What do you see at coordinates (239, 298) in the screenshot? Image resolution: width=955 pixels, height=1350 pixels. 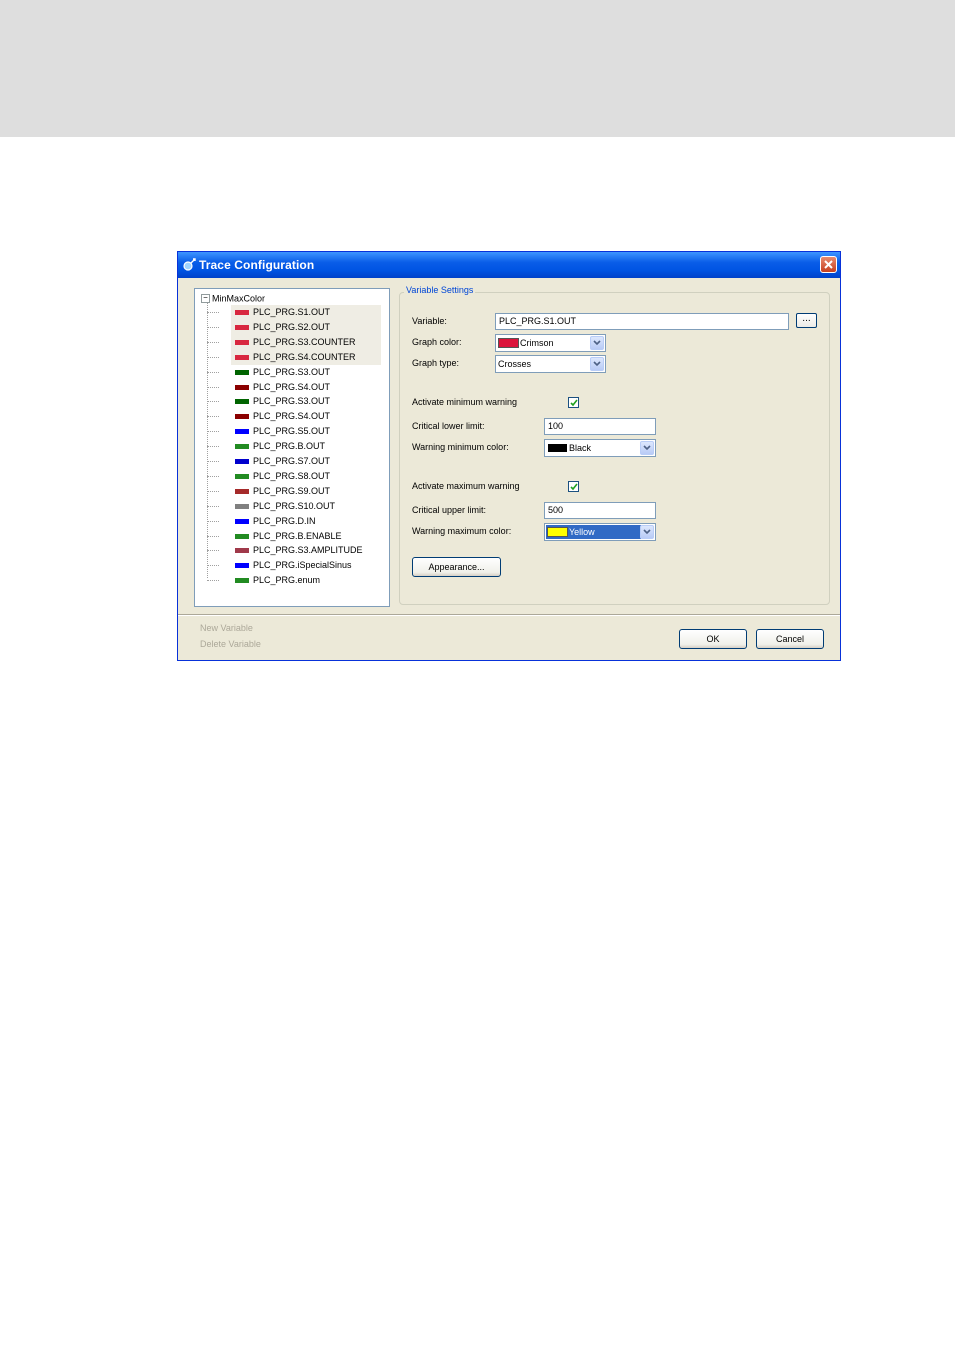 I see `tree-root-label: MinMaxColor` at bounding box center [239, 298].